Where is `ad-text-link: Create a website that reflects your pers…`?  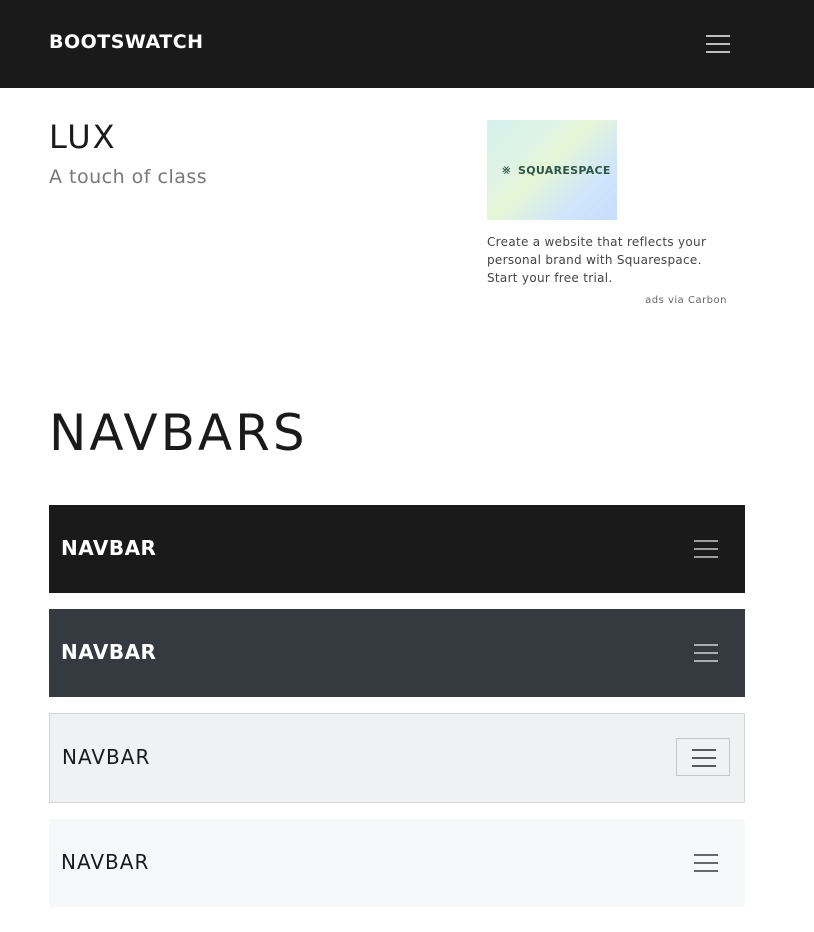
ad-text-link: Create a website that reflects your pers… is located at coordinates (607, 260).